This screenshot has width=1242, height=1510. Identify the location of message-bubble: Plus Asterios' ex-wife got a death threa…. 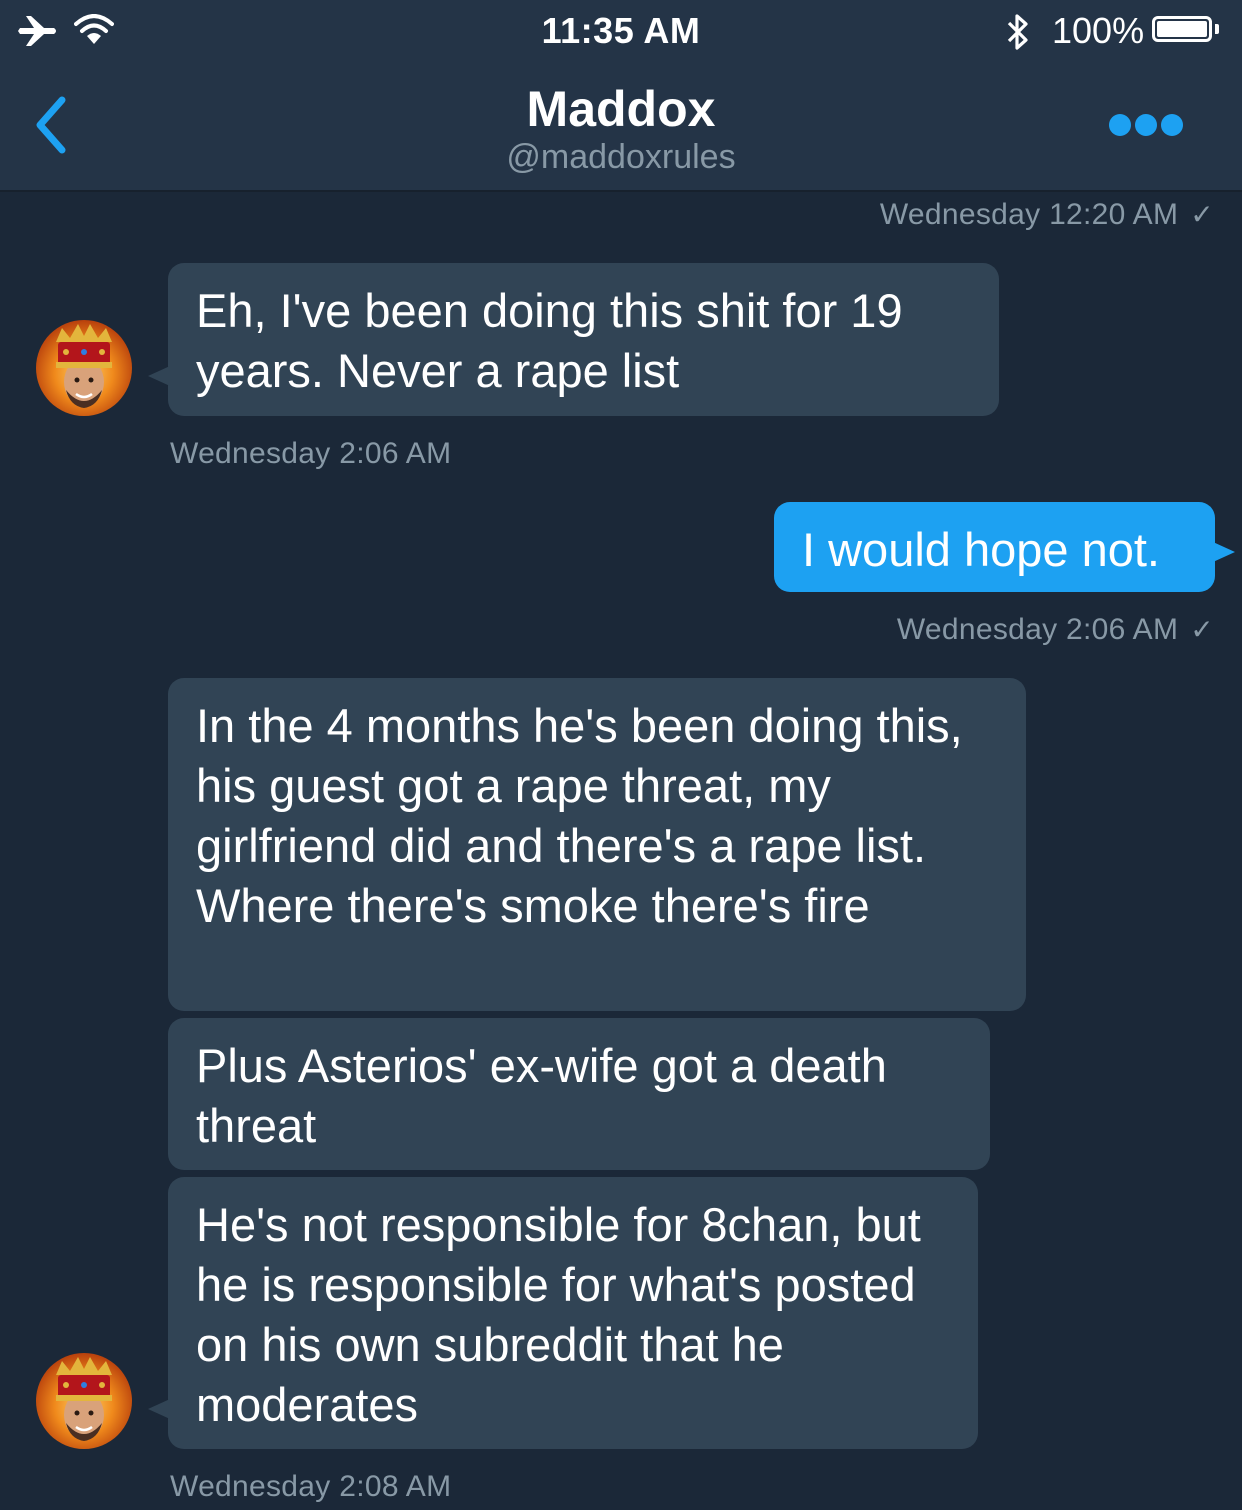
(579, 1094).